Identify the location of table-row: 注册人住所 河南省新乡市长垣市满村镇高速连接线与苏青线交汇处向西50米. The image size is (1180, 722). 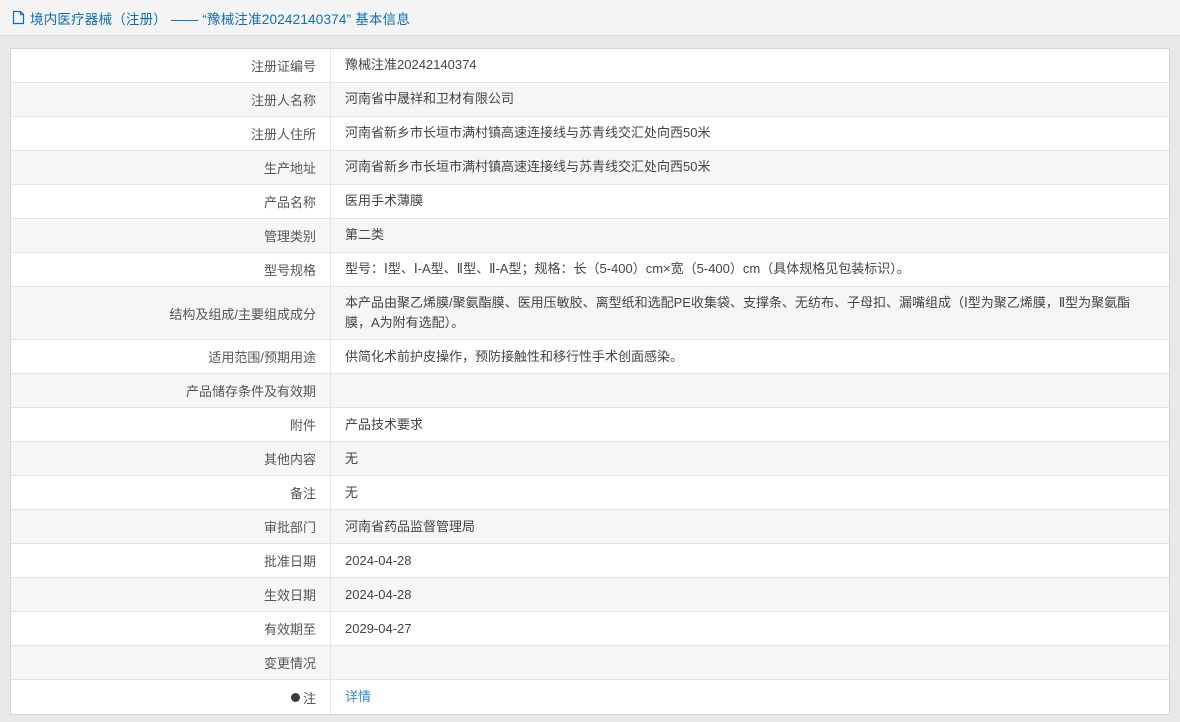
(590, 134).